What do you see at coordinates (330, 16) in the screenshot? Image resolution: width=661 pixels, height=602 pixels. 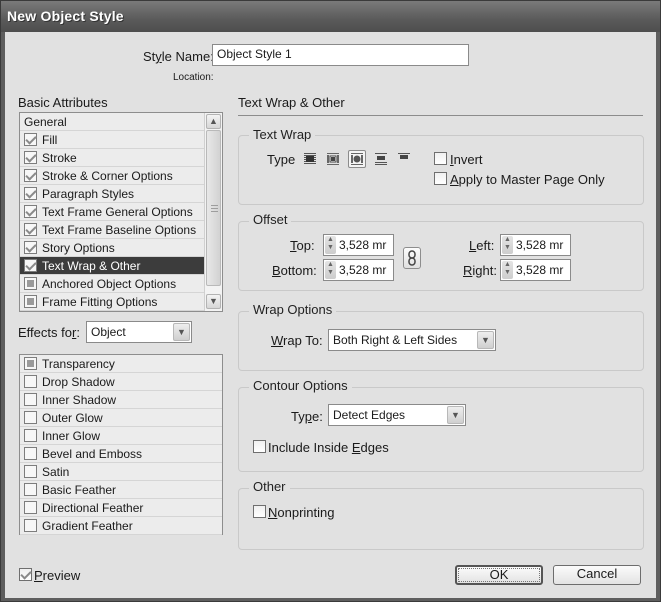 I see `title-bar: New Object Style` at bounding box center [330, 16].